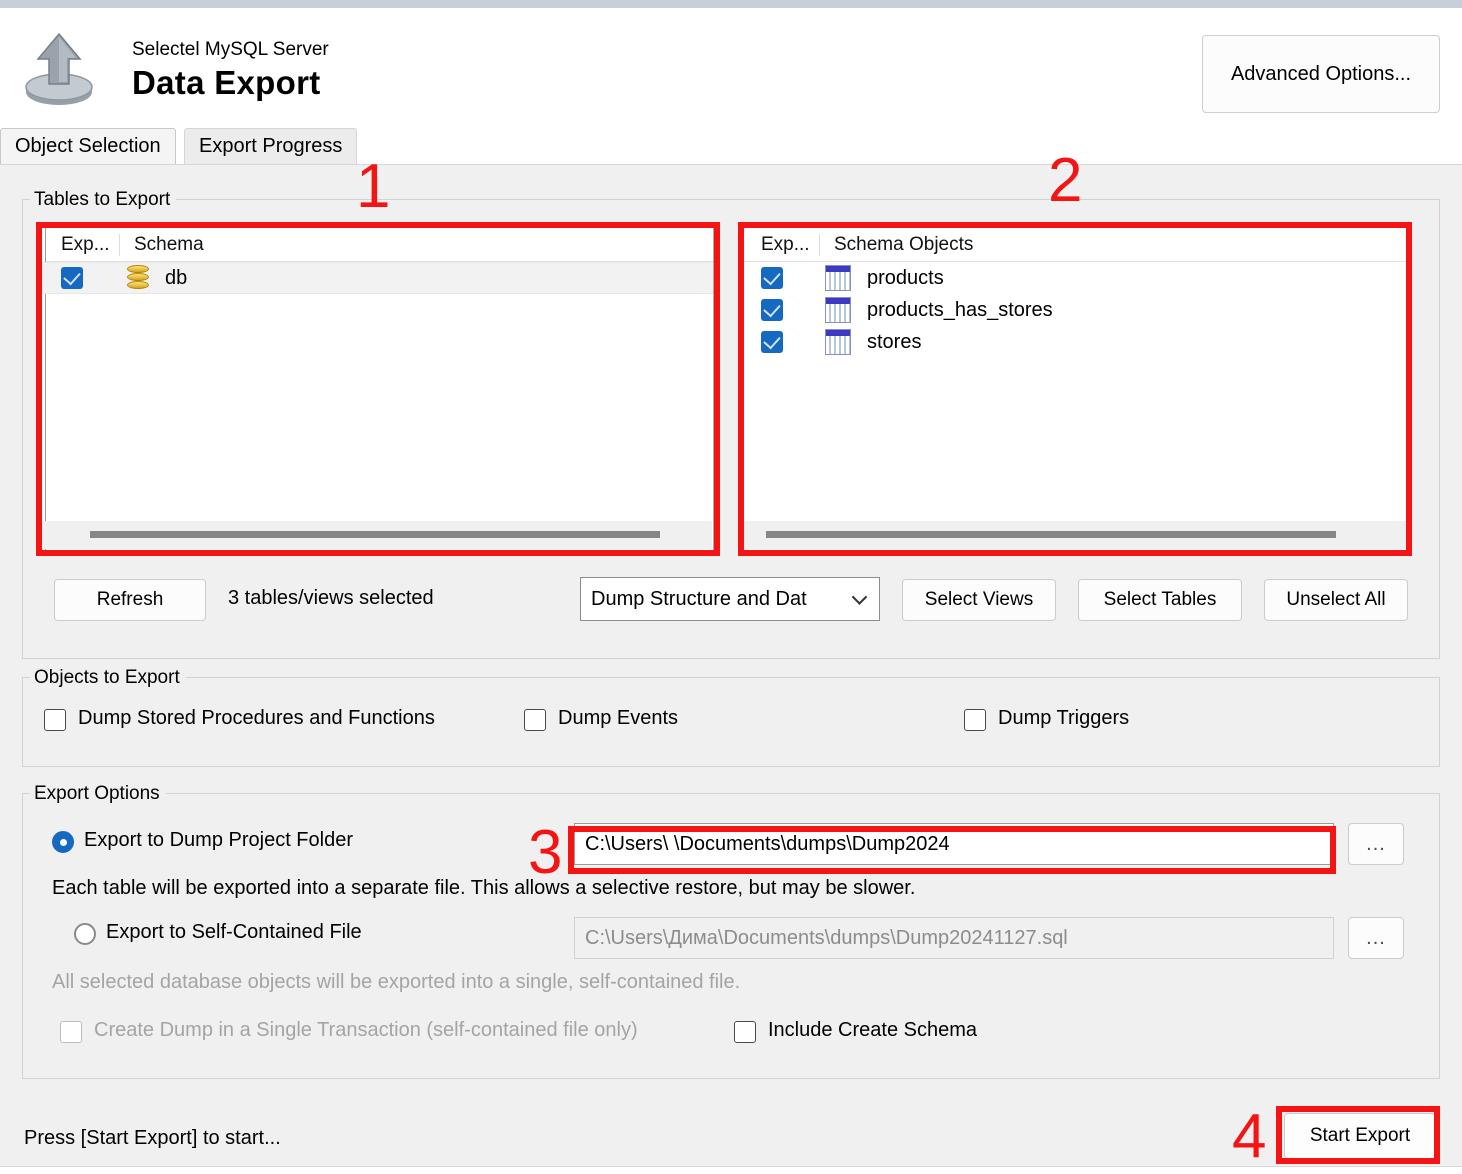 This screenshot has height=1174, width=1462. I want to click on select-tables-button: Select Tables, so click(1160, 600).